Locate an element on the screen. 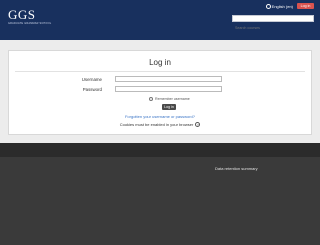 This screenshot has width=320, height=245. remember-label: Remember username is located at coordinates (172, 99).